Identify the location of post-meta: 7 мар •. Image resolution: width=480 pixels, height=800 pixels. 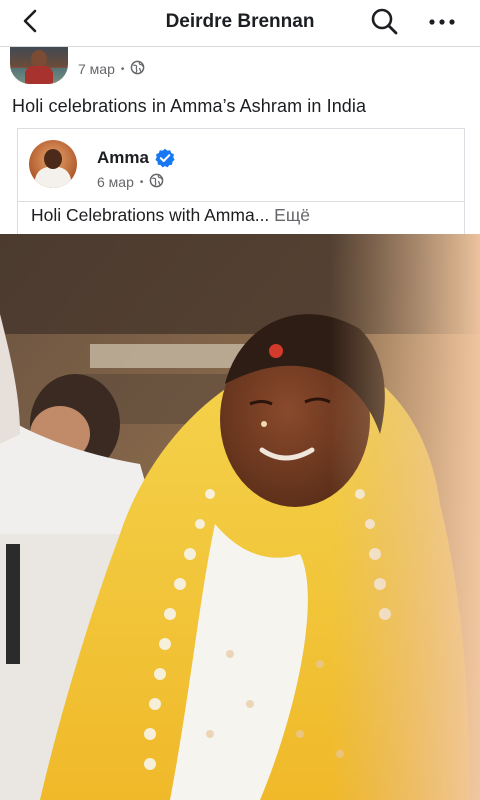
(111, 69).